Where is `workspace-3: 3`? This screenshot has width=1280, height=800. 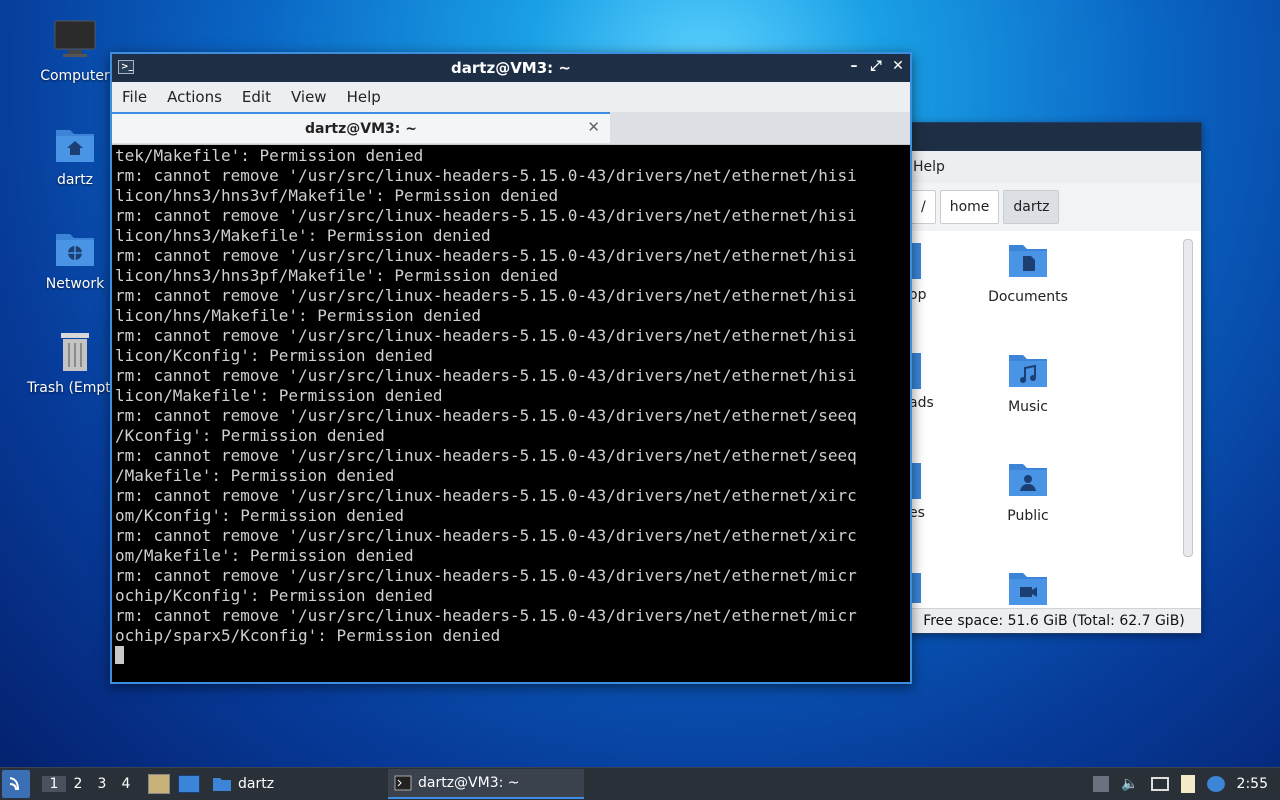
workspace-3: 3 is located at coordinates (102, 784).